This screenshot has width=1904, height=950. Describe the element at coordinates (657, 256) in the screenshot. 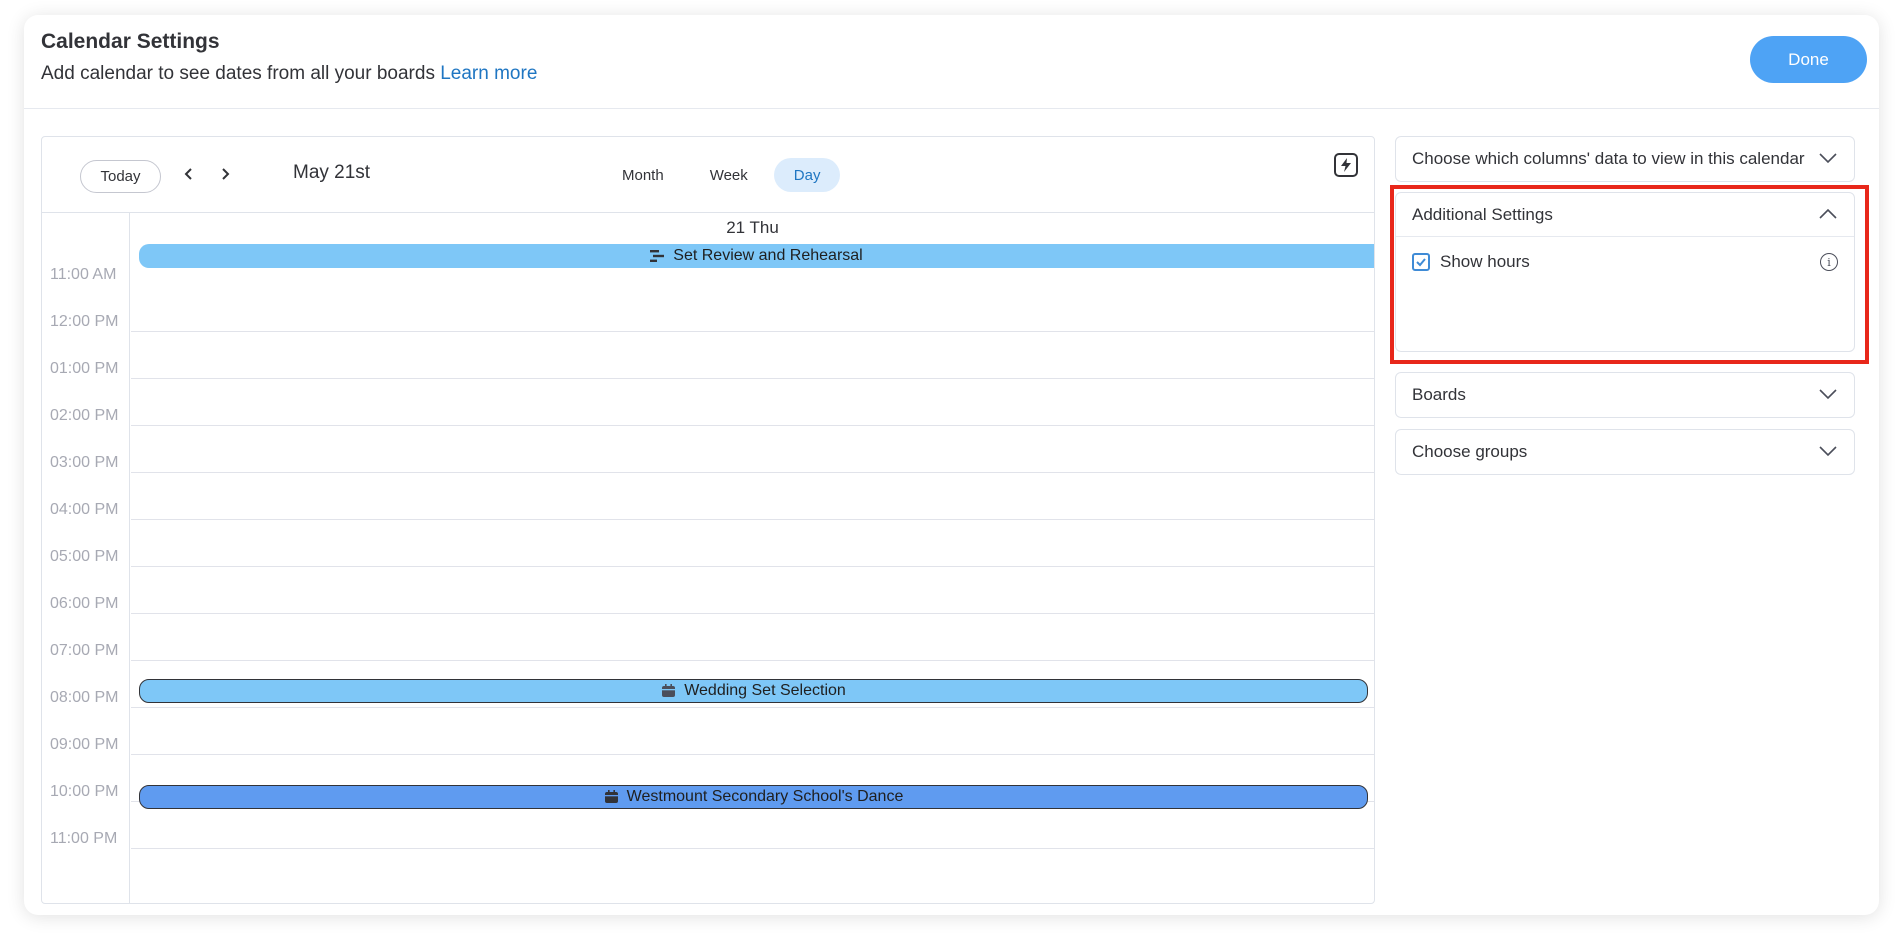

I see `timeline-icon` at that location.